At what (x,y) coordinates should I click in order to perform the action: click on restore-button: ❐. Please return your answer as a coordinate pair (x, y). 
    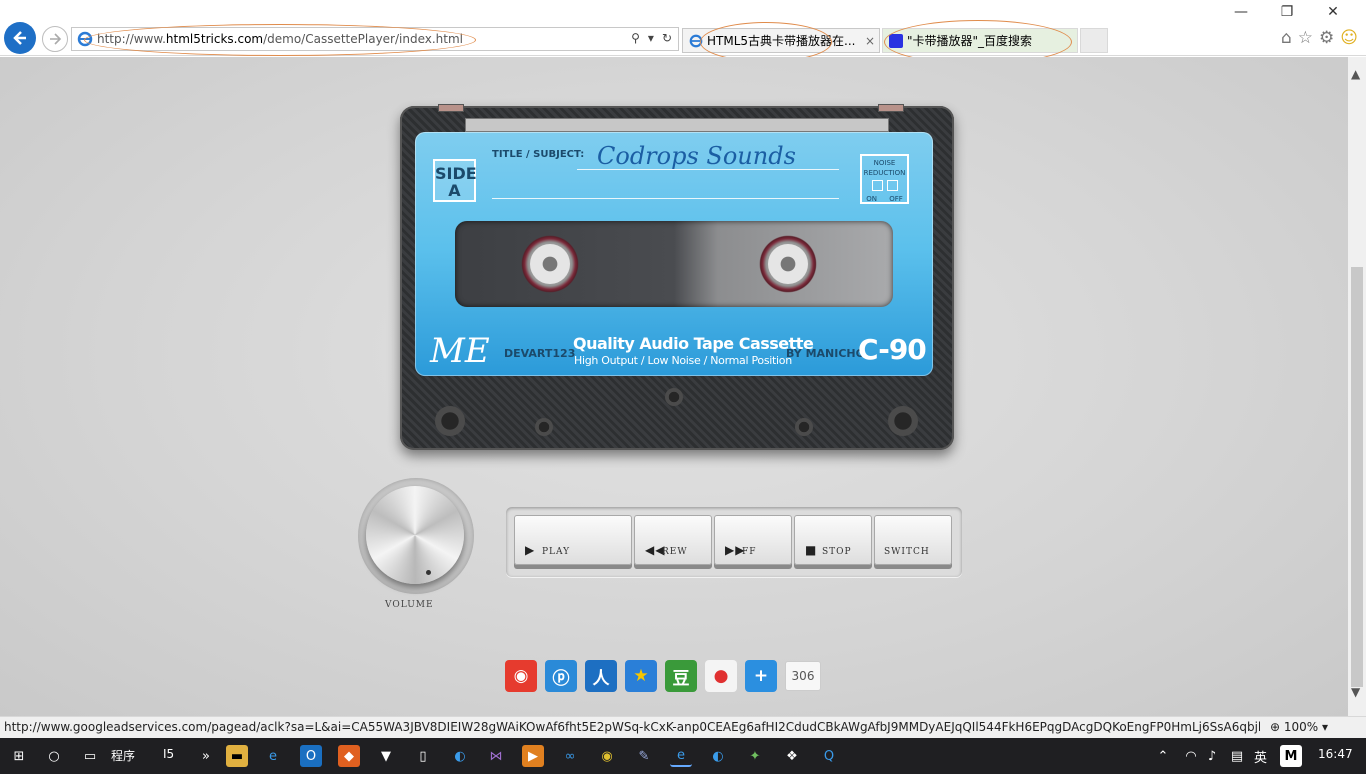
    Looking at the image, I should click on (1287, 12).